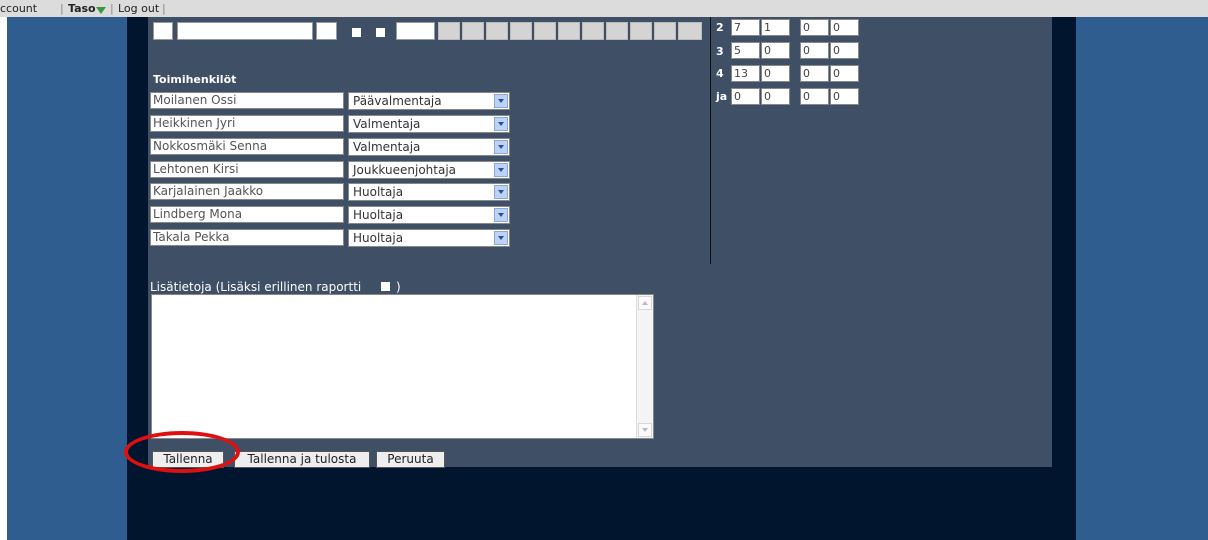 The image size is (1208, 540). I want to click on staff-name-field: Lindberg Mona, so click(247, 214).